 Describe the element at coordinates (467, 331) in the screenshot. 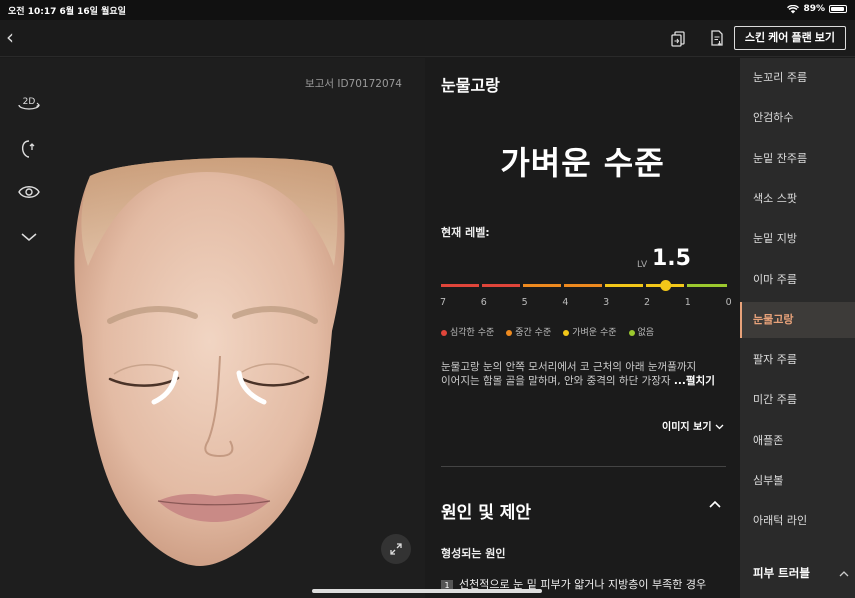

I see `legend-item: 심각한 수준` at that location.